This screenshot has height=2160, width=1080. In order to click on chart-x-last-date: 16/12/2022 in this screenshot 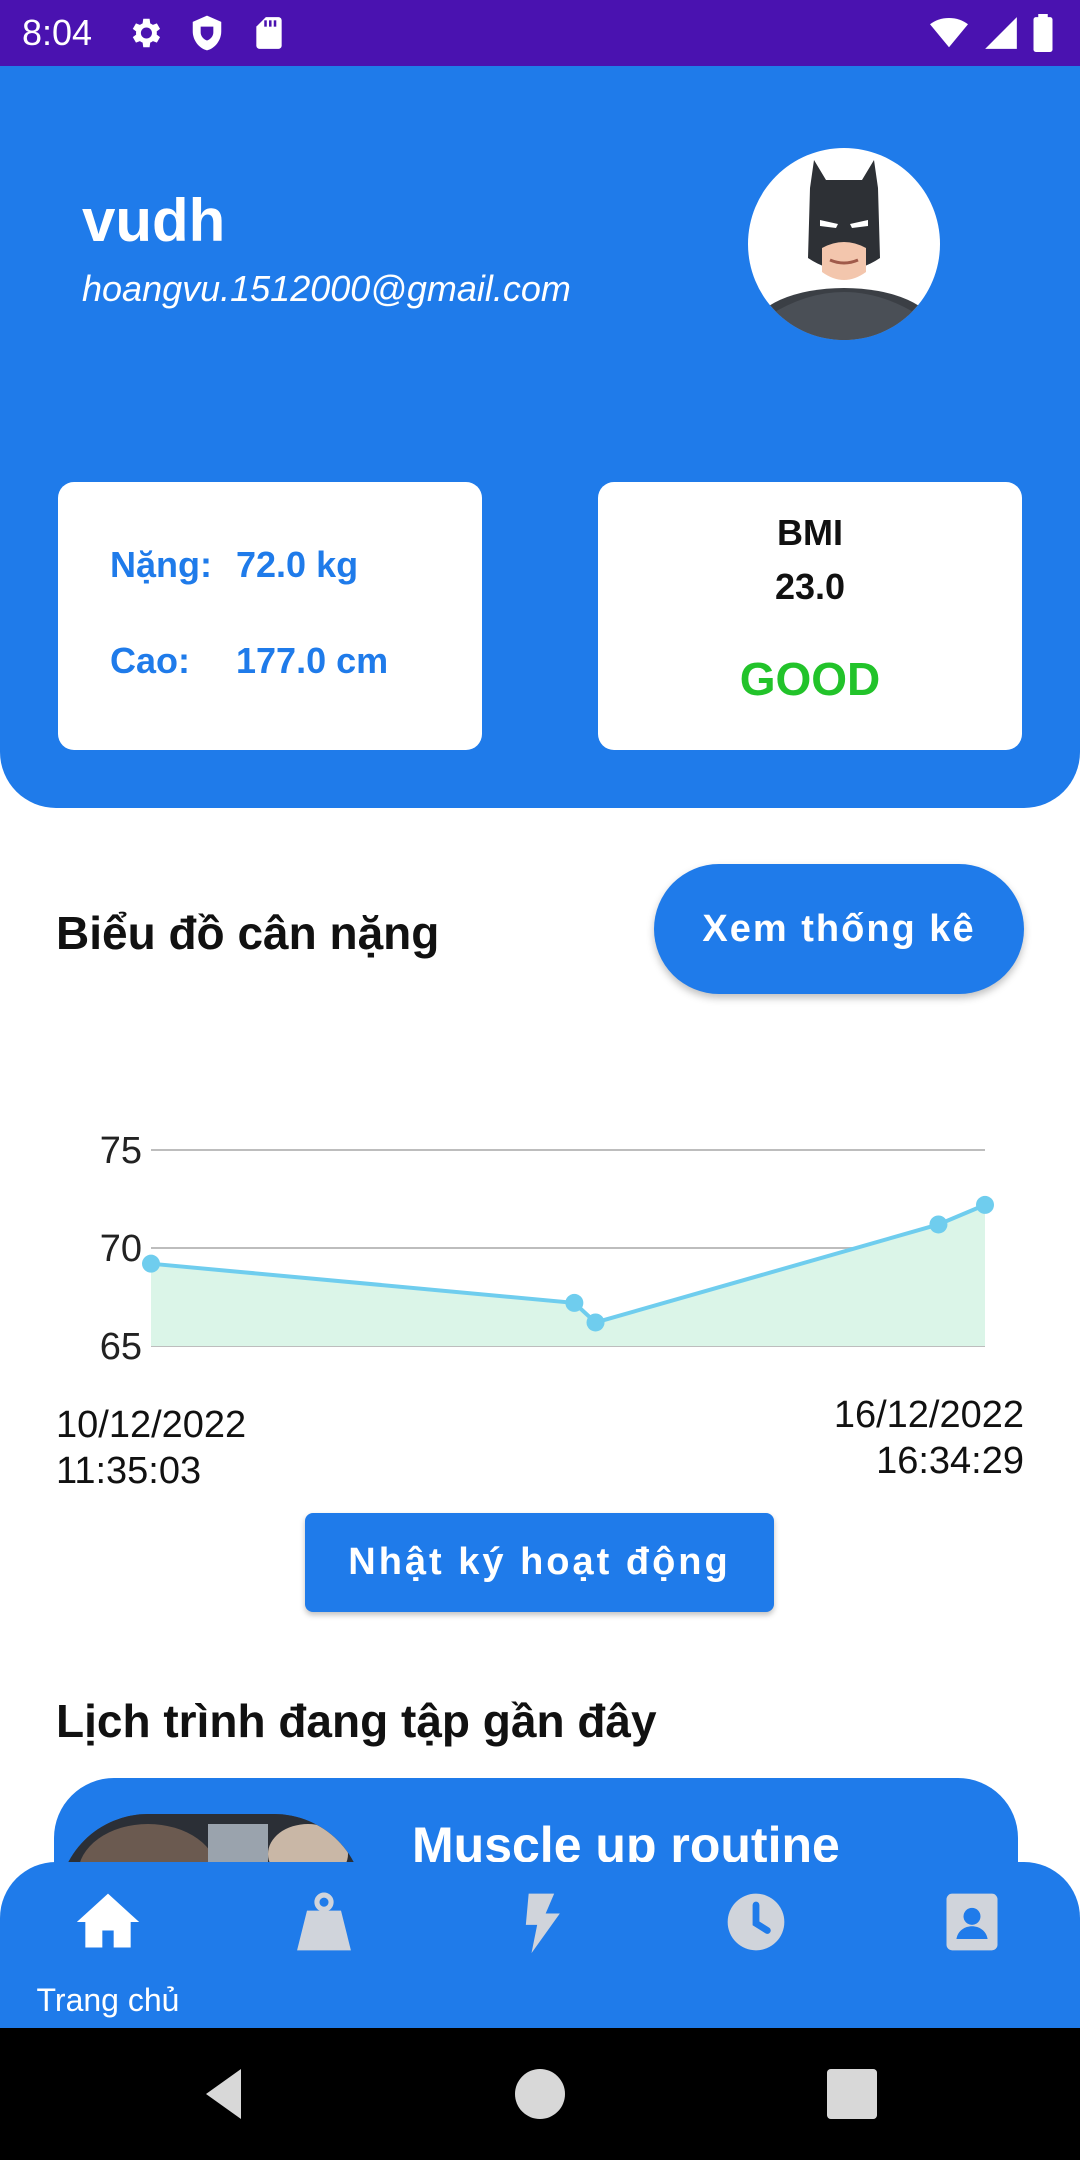, I will do `click(928, 1415)`.